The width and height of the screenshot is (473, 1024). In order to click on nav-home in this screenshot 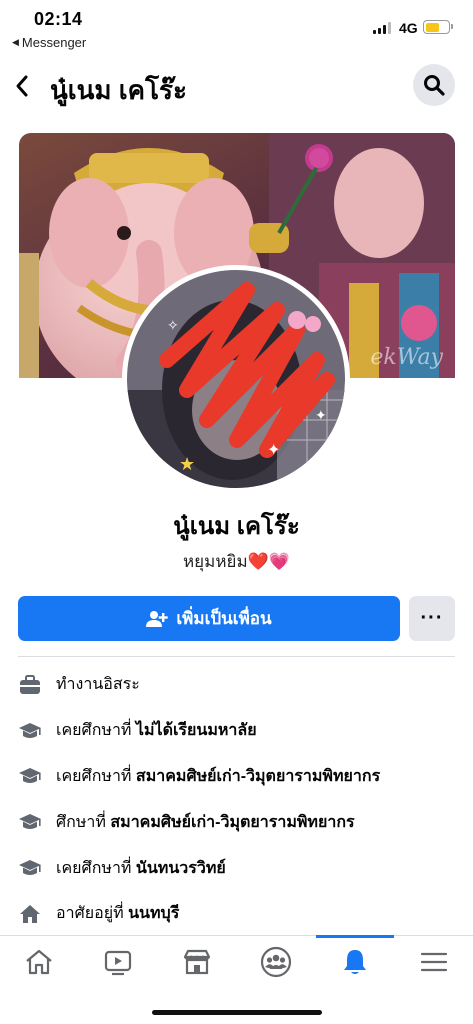, I will do `click(39, 962)`.